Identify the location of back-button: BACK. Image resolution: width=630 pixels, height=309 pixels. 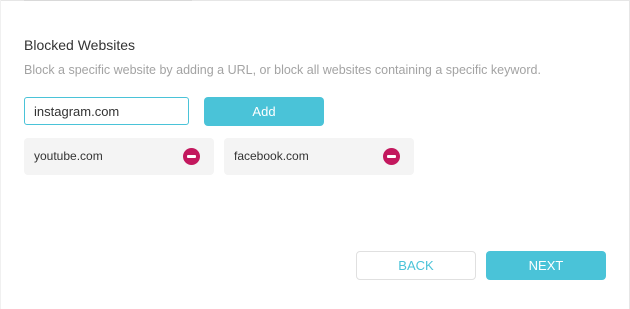
(416, 265).